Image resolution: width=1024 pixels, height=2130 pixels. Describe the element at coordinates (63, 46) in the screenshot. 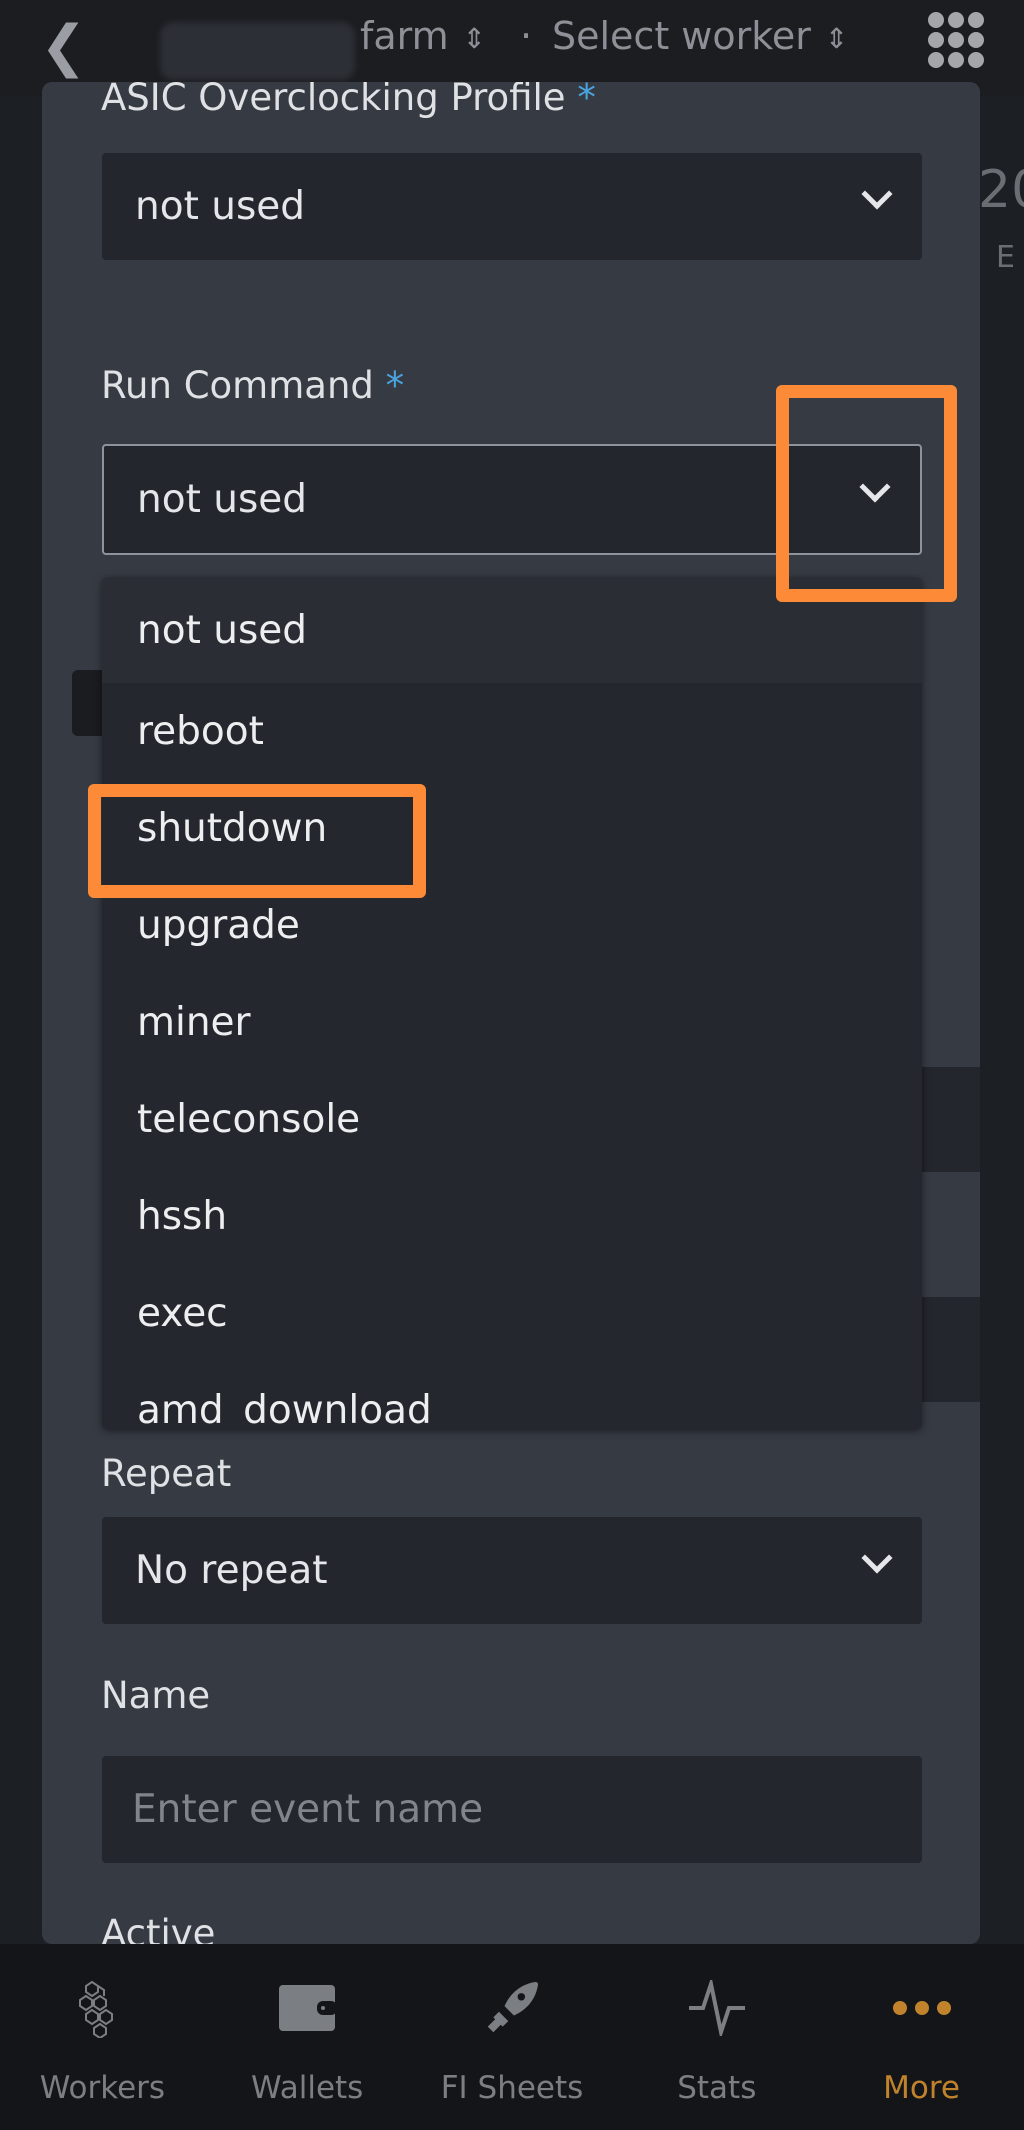

I see `back-icon: ❮` at that location.